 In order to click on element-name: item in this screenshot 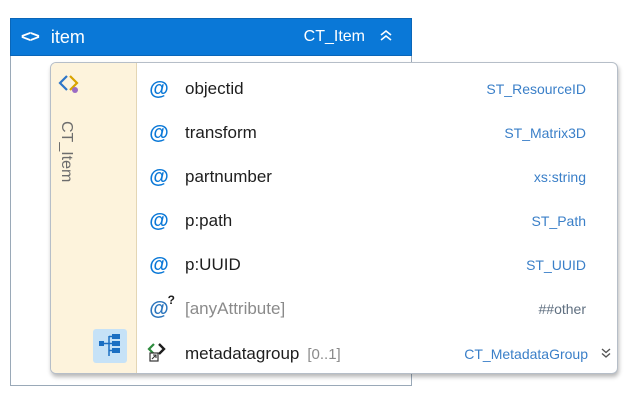, I will do `click(67, 36)`.